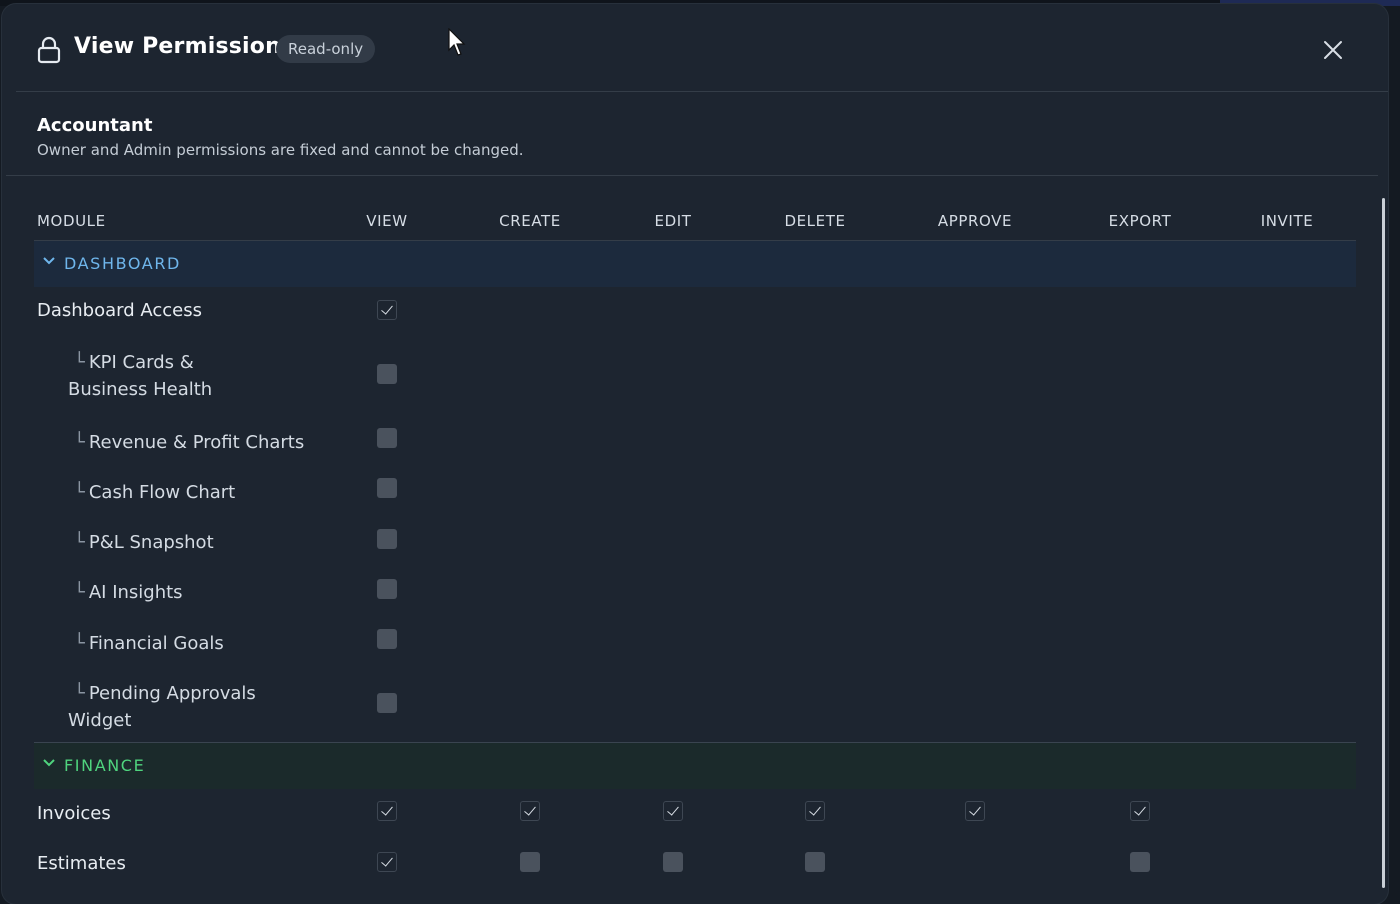 The height and width of the screenshot is (904, 1400). What do you see at coordinates (975, 811) in the screenshot?
I see `checkbox-approve` at bounding box center [975, 811].